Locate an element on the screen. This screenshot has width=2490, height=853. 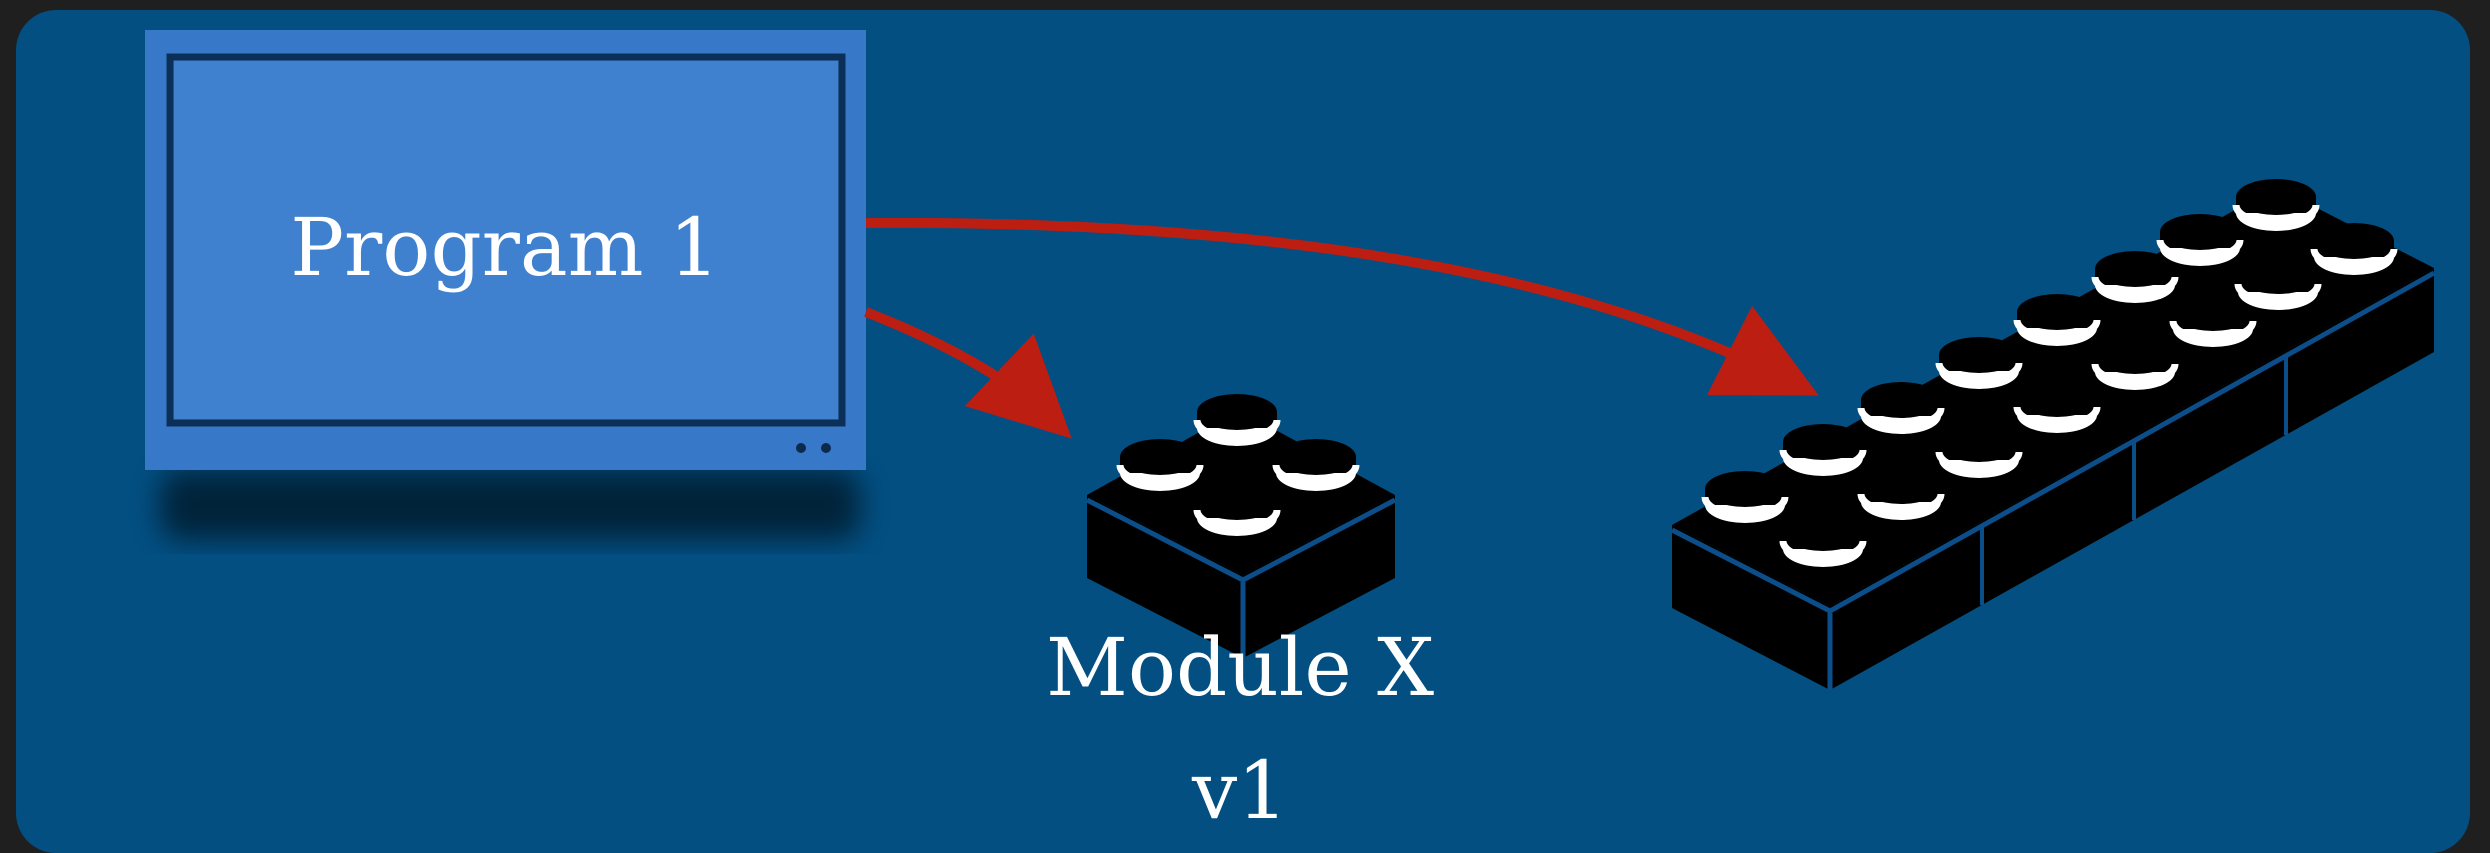
monitor-shadow is located at coordinates (510, 505).